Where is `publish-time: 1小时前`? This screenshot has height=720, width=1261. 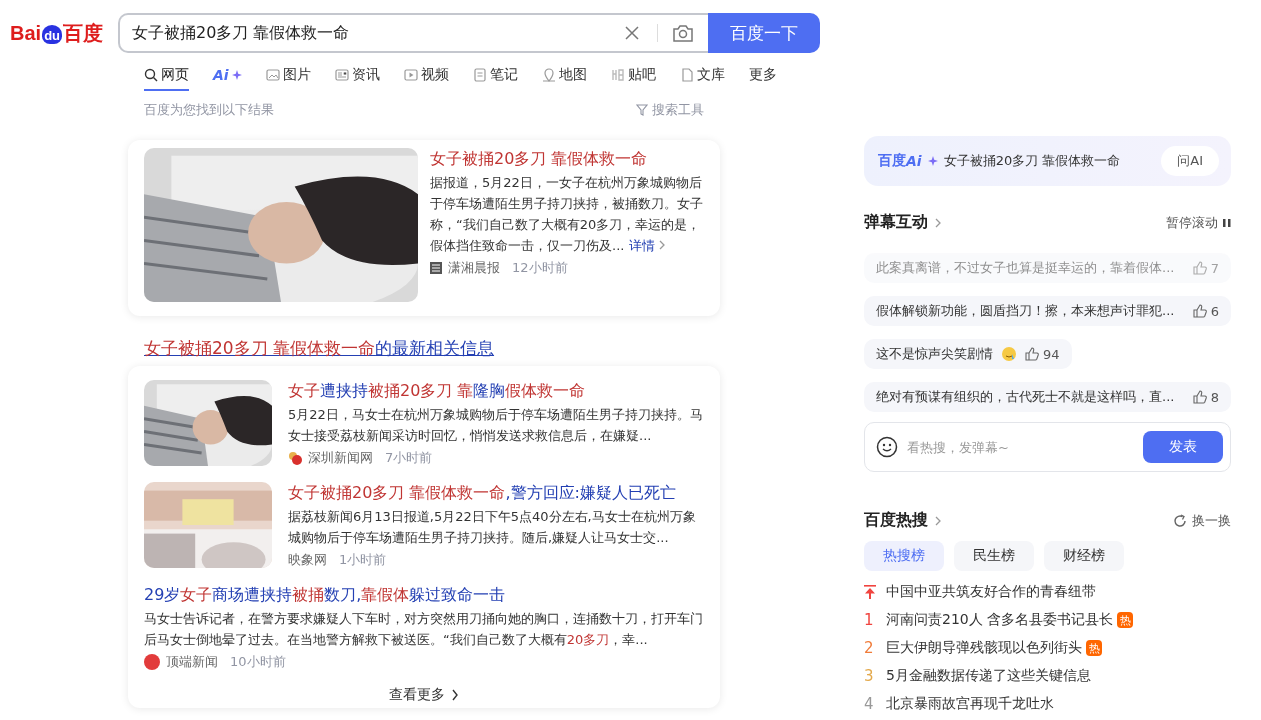 publish-time: 1小时前 is located at coordinates (363, 560).